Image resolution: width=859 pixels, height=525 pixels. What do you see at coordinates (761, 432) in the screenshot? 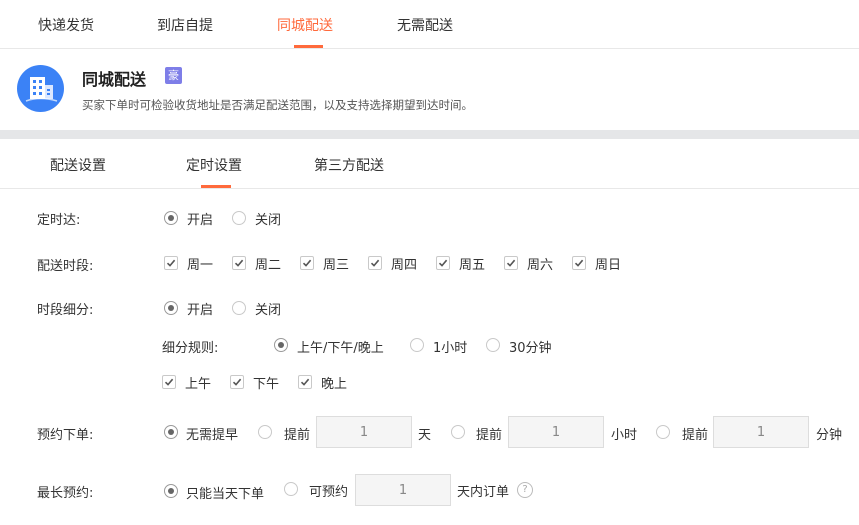
I see `advance-minutes-input` at bounding box center [761, 432].